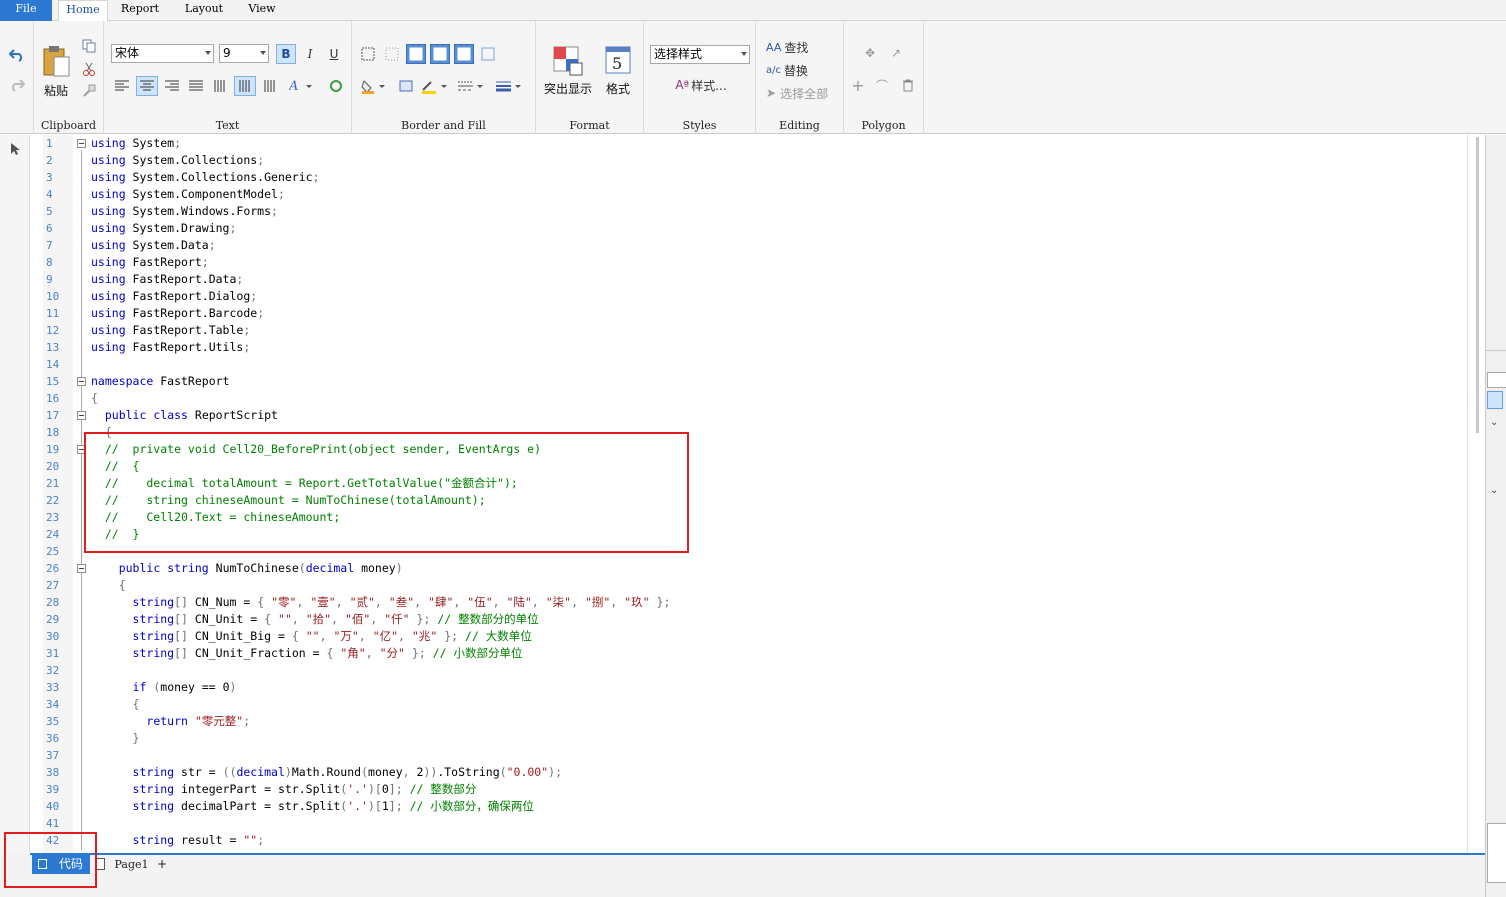 This screenshot has height=897, width=1506. Describe the element at coordinates (336, 86) in the screenshot. I see `rotate-icon` at that location.